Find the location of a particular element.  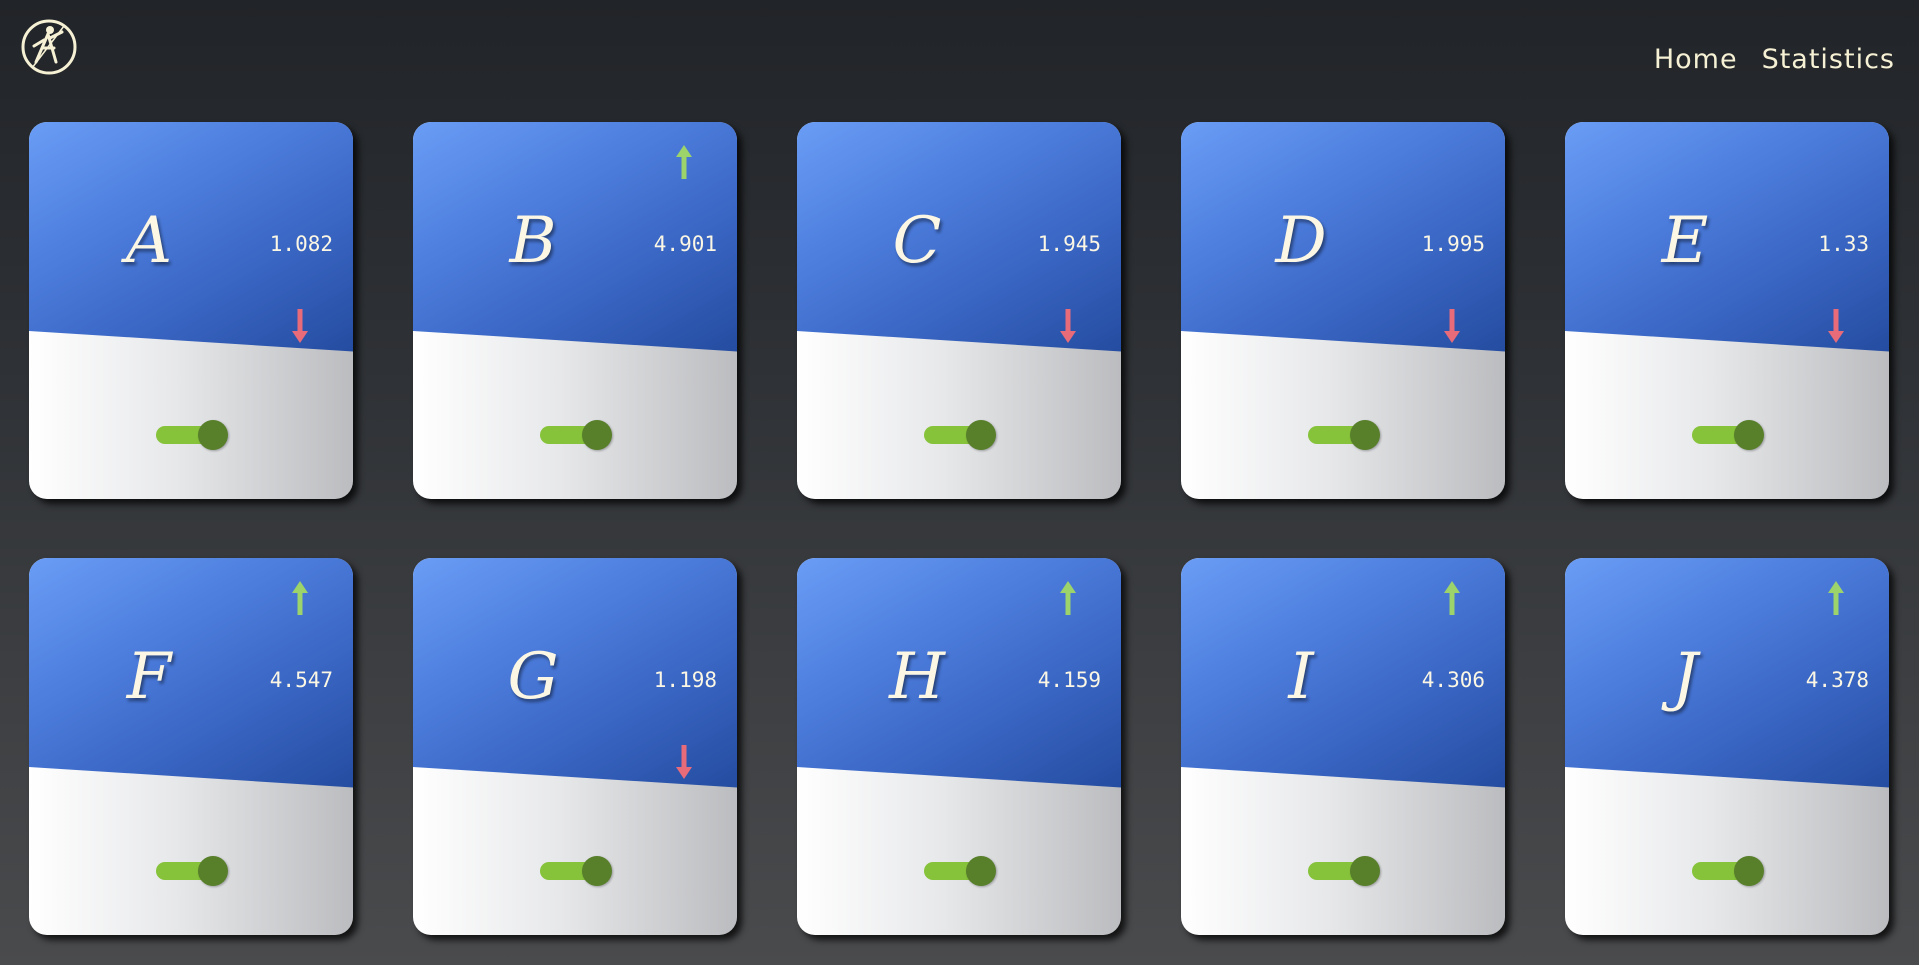

nav-statistics-link: Statistics is located at coordinates (1828, 59).